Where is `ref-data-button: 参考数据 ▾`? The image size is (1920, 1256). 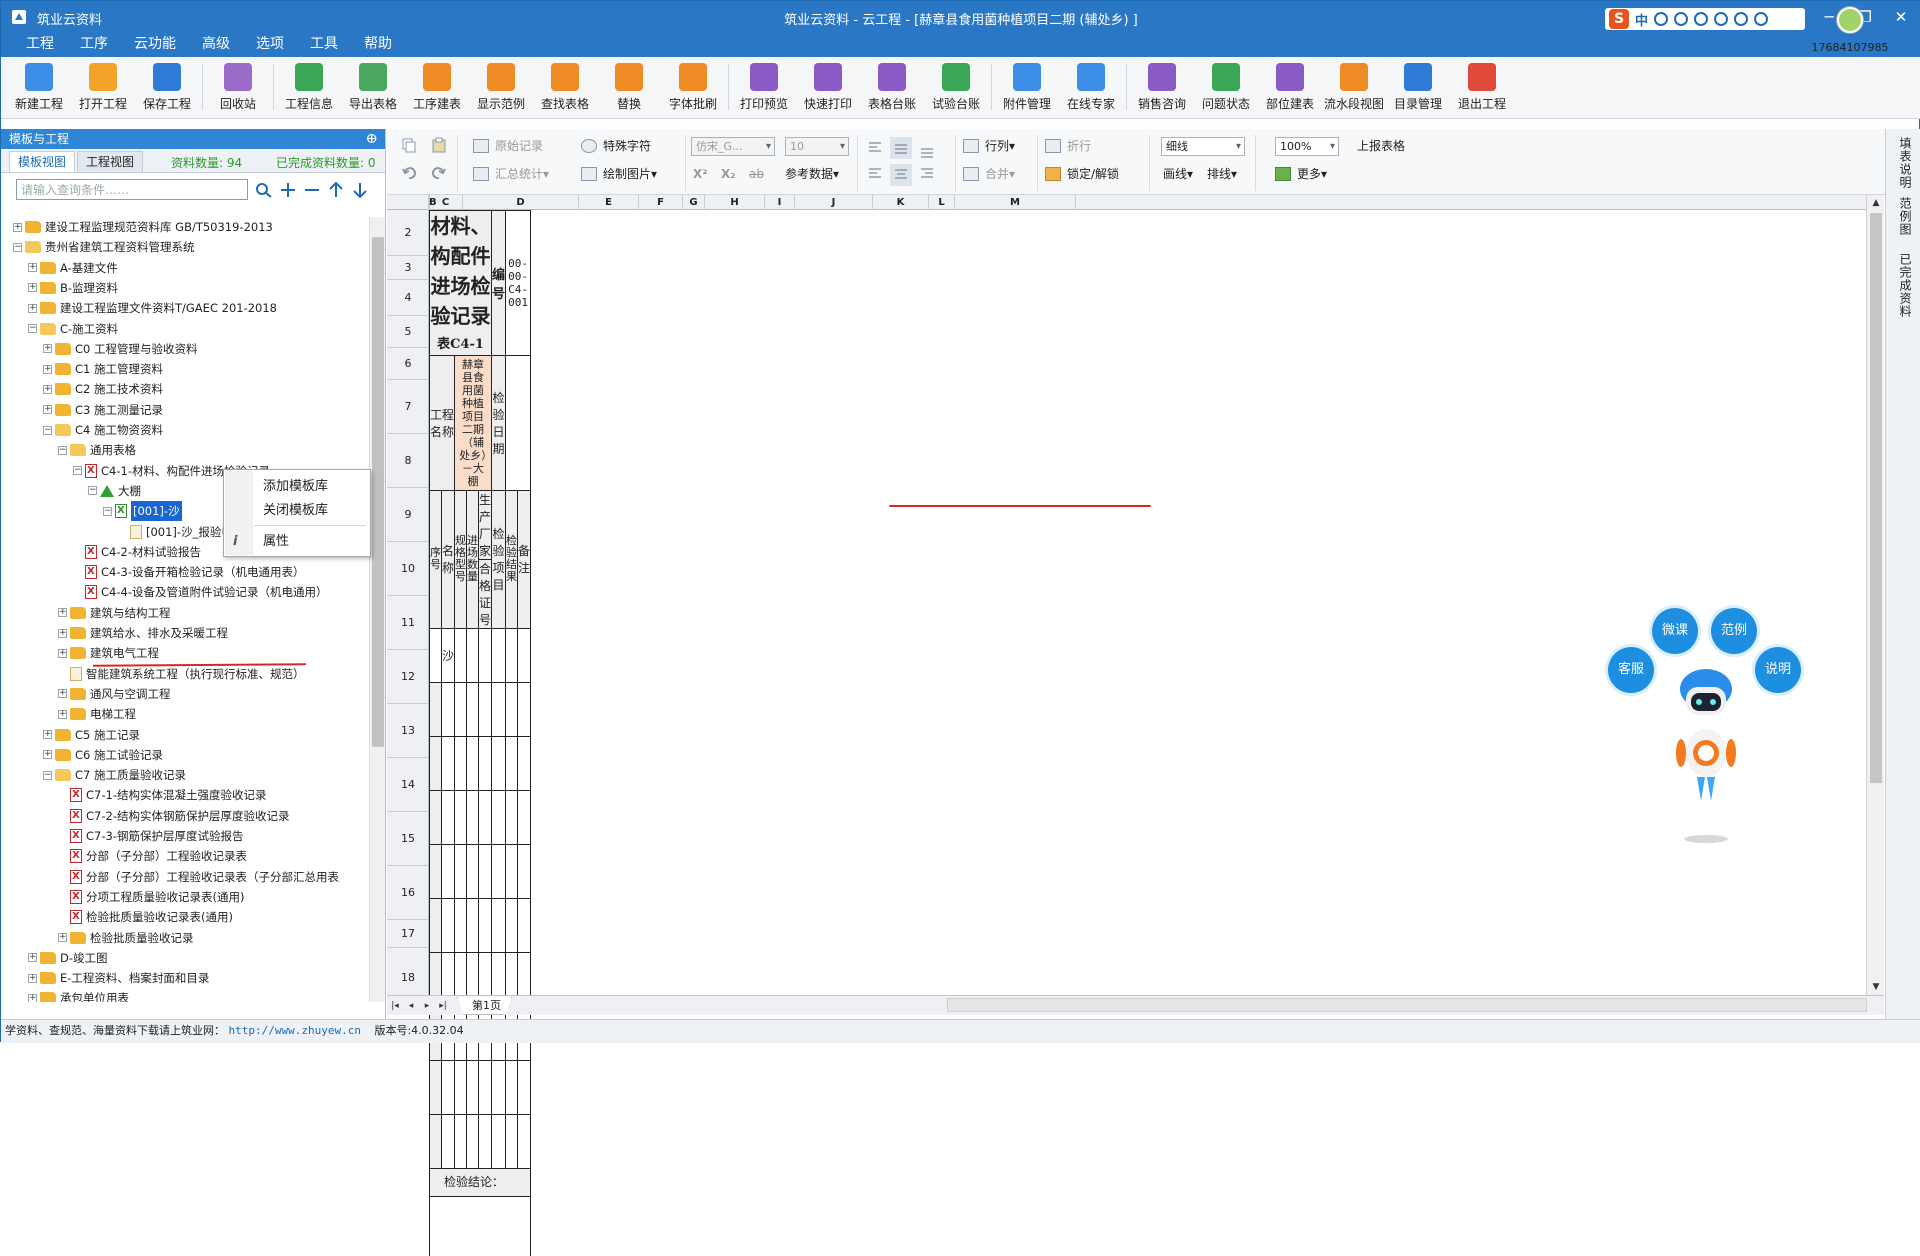
ref-data-button: 参考数据 ▾ is located at coordinates (812, 174).